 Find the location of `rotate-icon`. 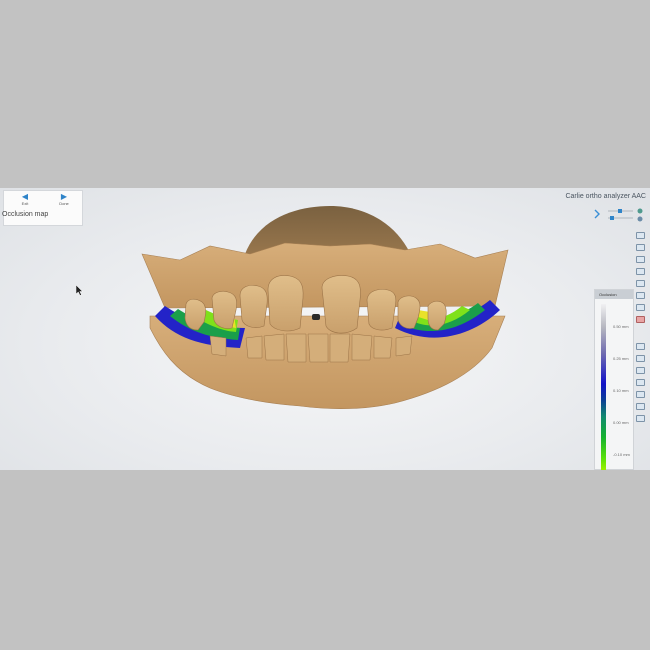

rotate-icon is located at coordinates (640, 394).